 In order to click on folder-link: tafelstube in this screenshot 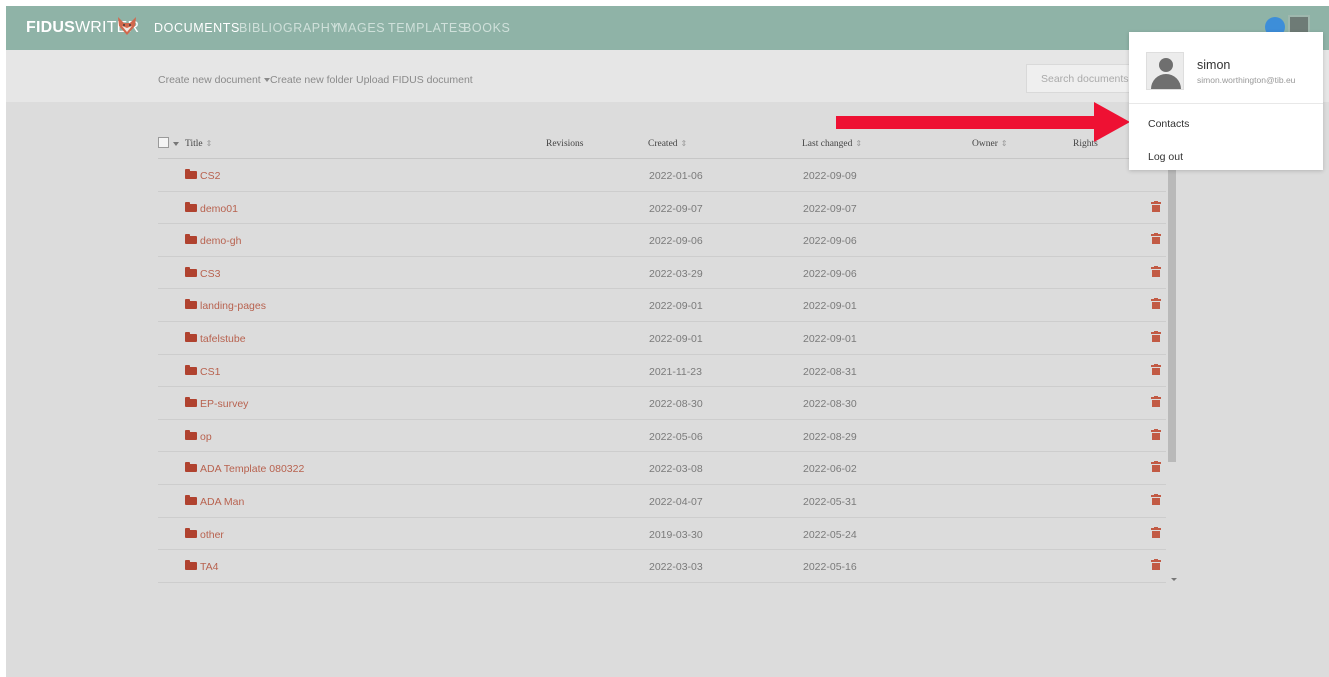, I will do `click(215, 338)`.